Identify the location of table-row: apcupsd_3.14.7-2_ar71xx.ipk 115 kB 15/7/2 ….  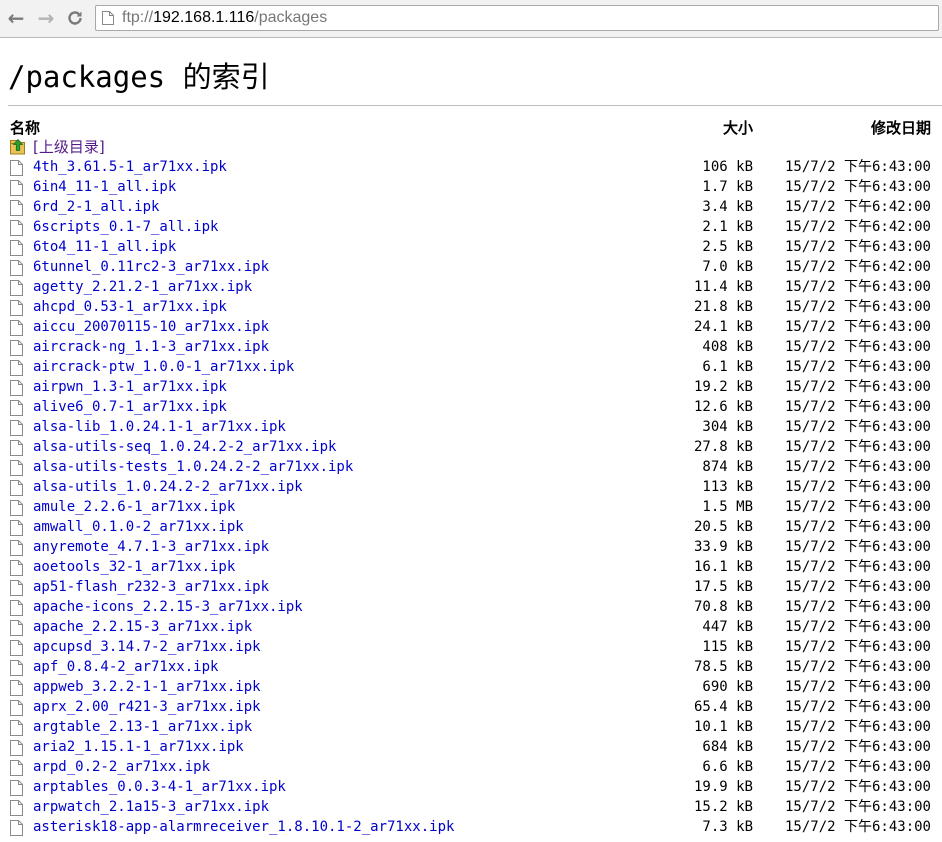
(469, 647).